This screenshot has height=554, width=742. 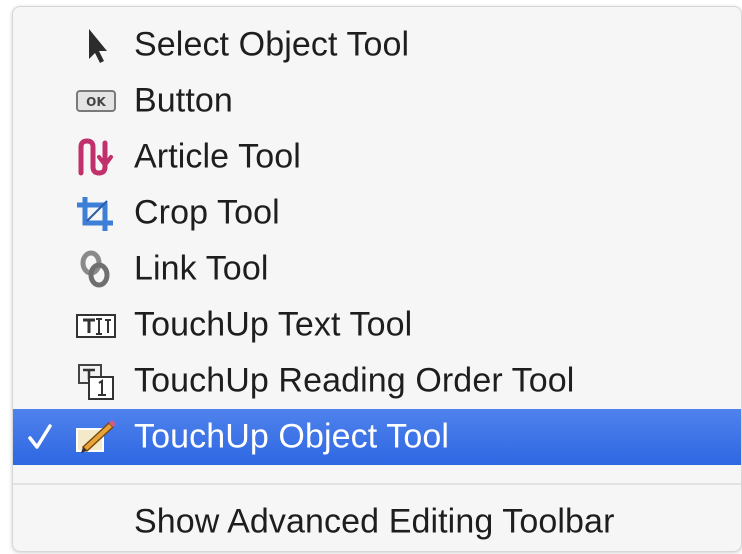 What do you see at coordinates (98, 46) in the screenshot?
I see `arrow-pointer-icon` at bounding box center [98, 46].